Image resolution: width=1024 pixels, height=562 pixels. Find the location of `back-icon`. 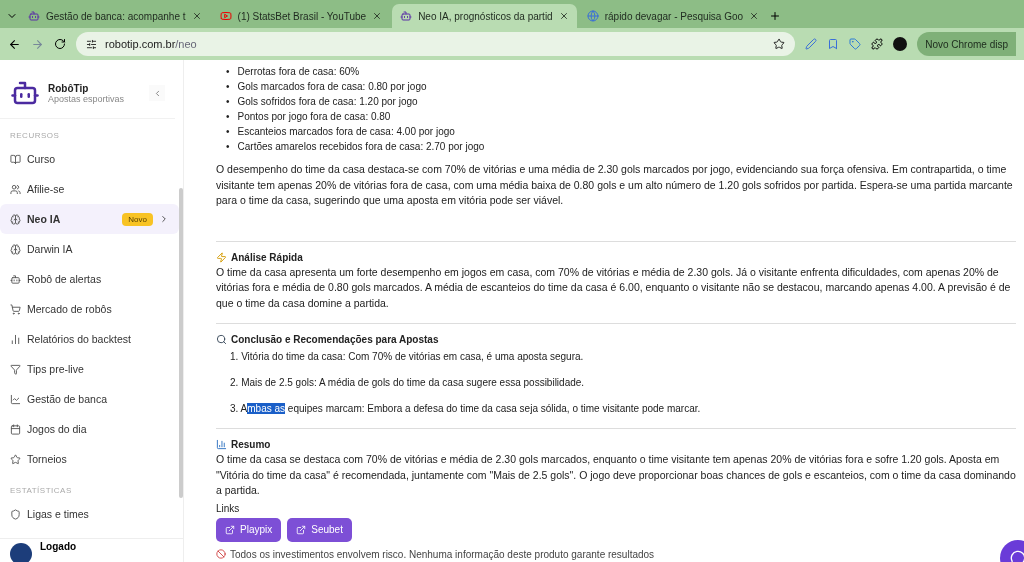

back-icon is located at coordinates (14, 44).